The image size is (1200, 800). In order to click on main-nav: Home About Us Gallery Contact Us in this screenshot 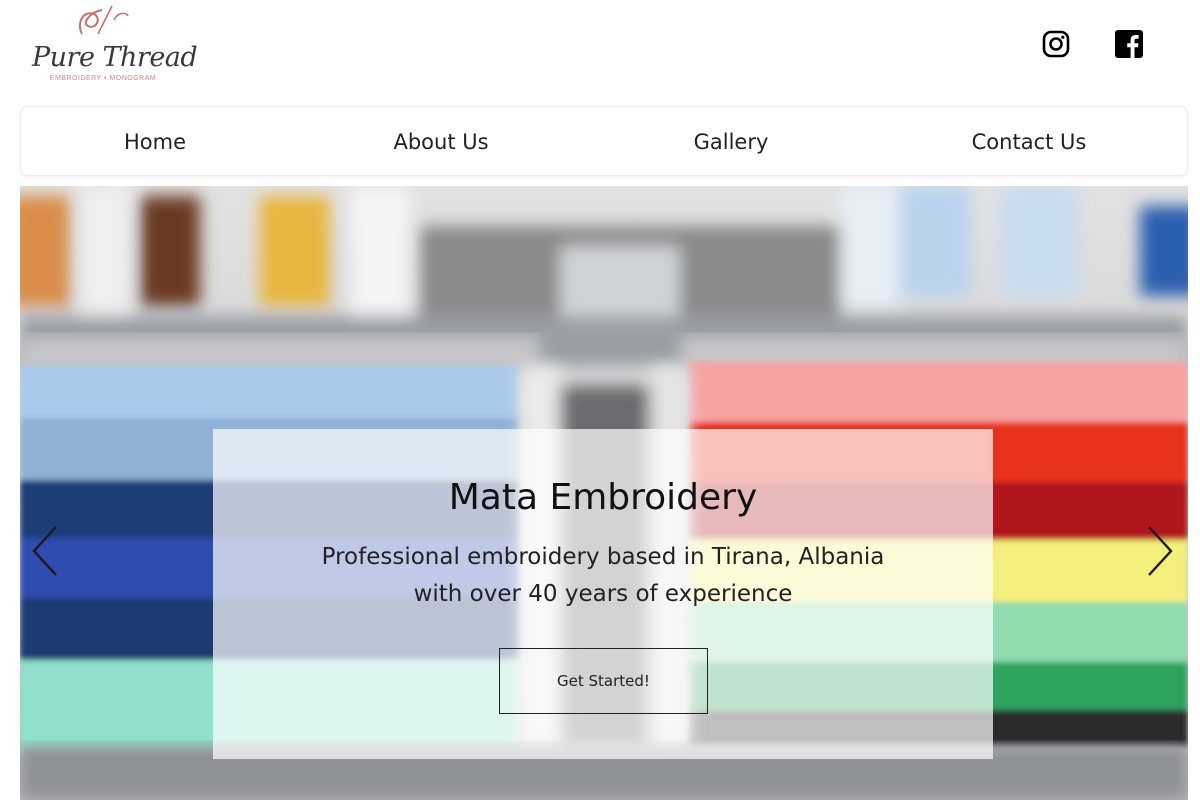, I will do `click(604, 141)`.